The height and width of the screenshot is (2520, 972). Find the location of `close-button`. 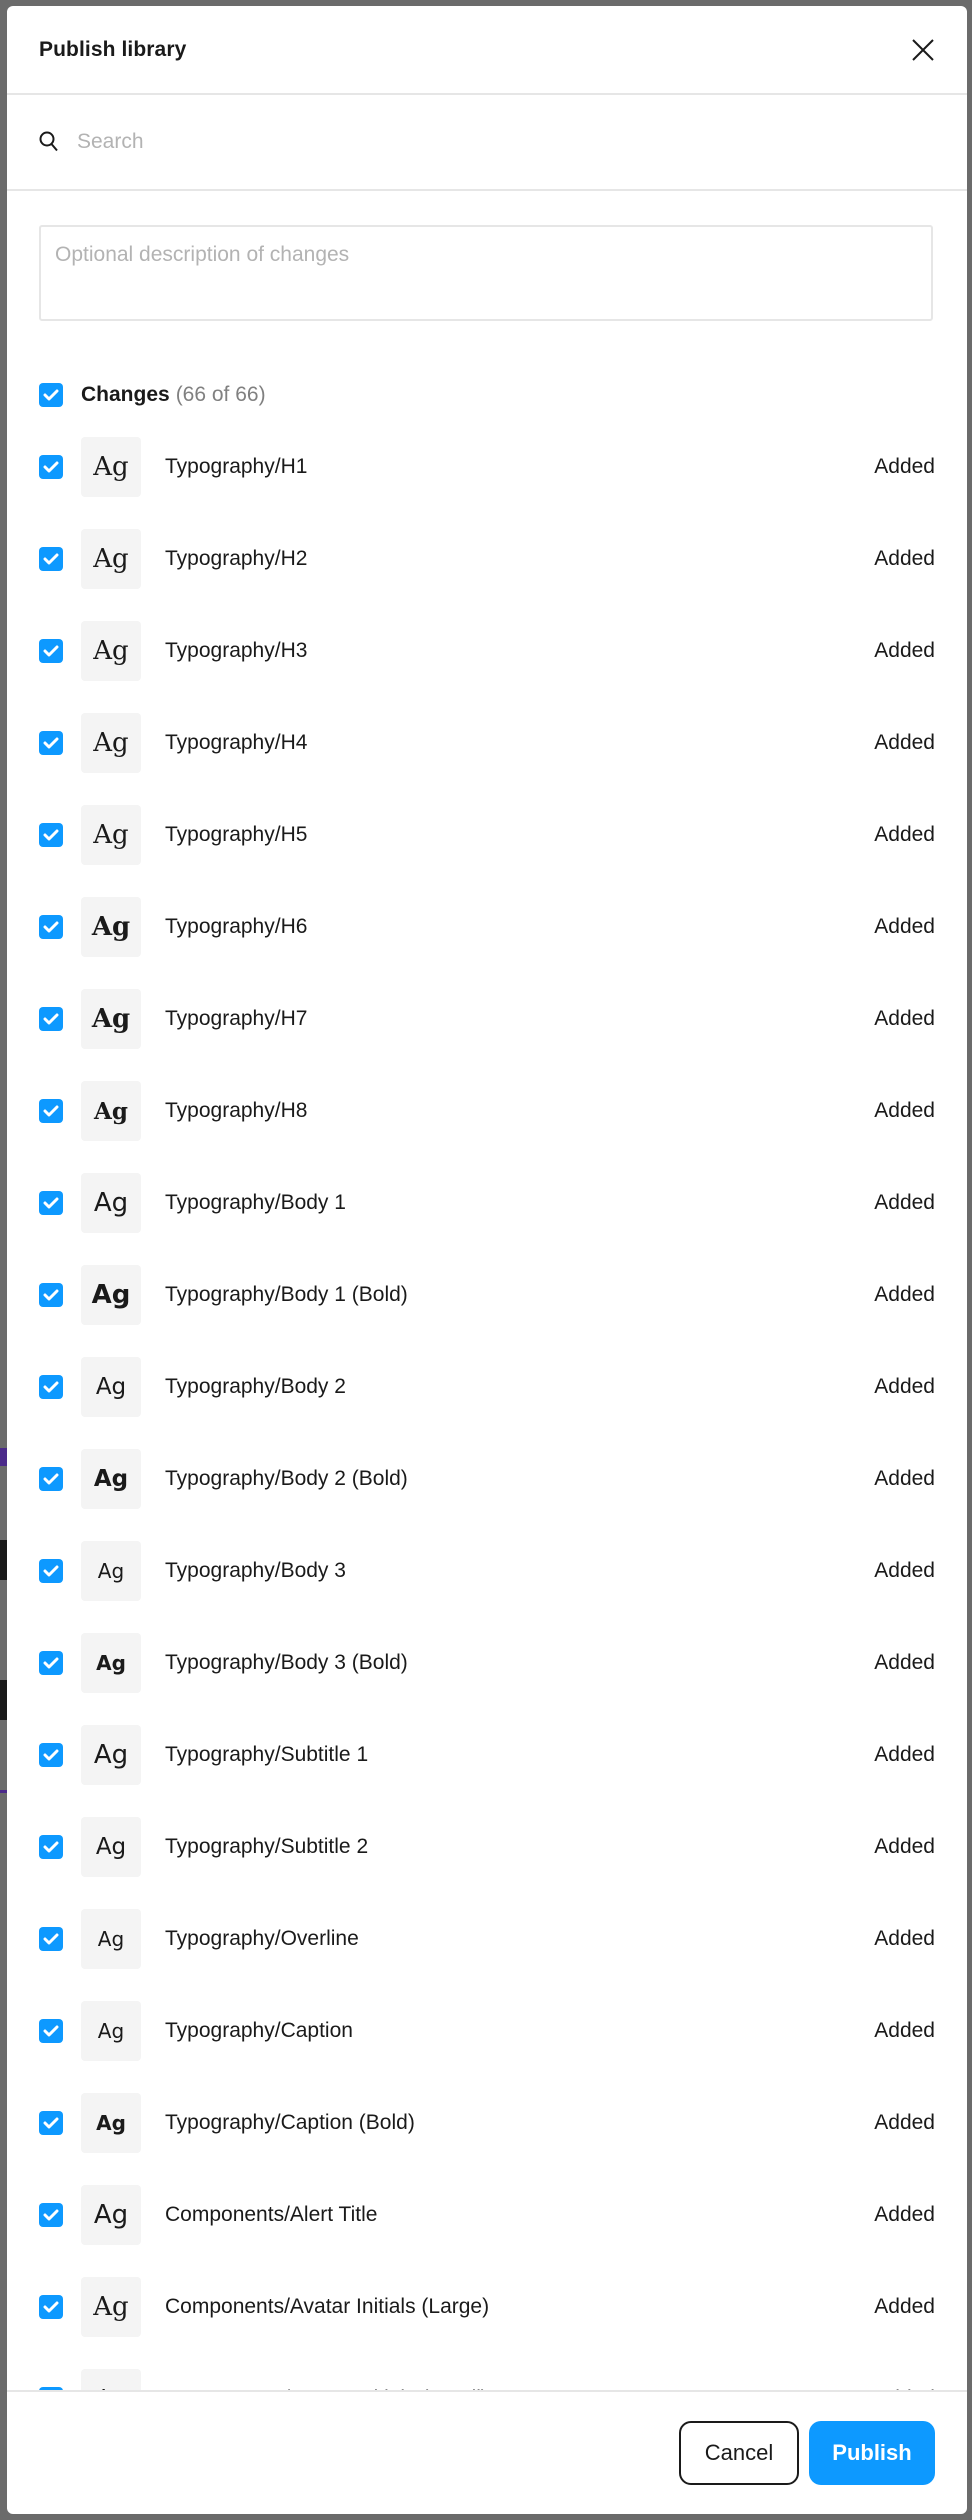

close-button is located at coordinates (923, 50).